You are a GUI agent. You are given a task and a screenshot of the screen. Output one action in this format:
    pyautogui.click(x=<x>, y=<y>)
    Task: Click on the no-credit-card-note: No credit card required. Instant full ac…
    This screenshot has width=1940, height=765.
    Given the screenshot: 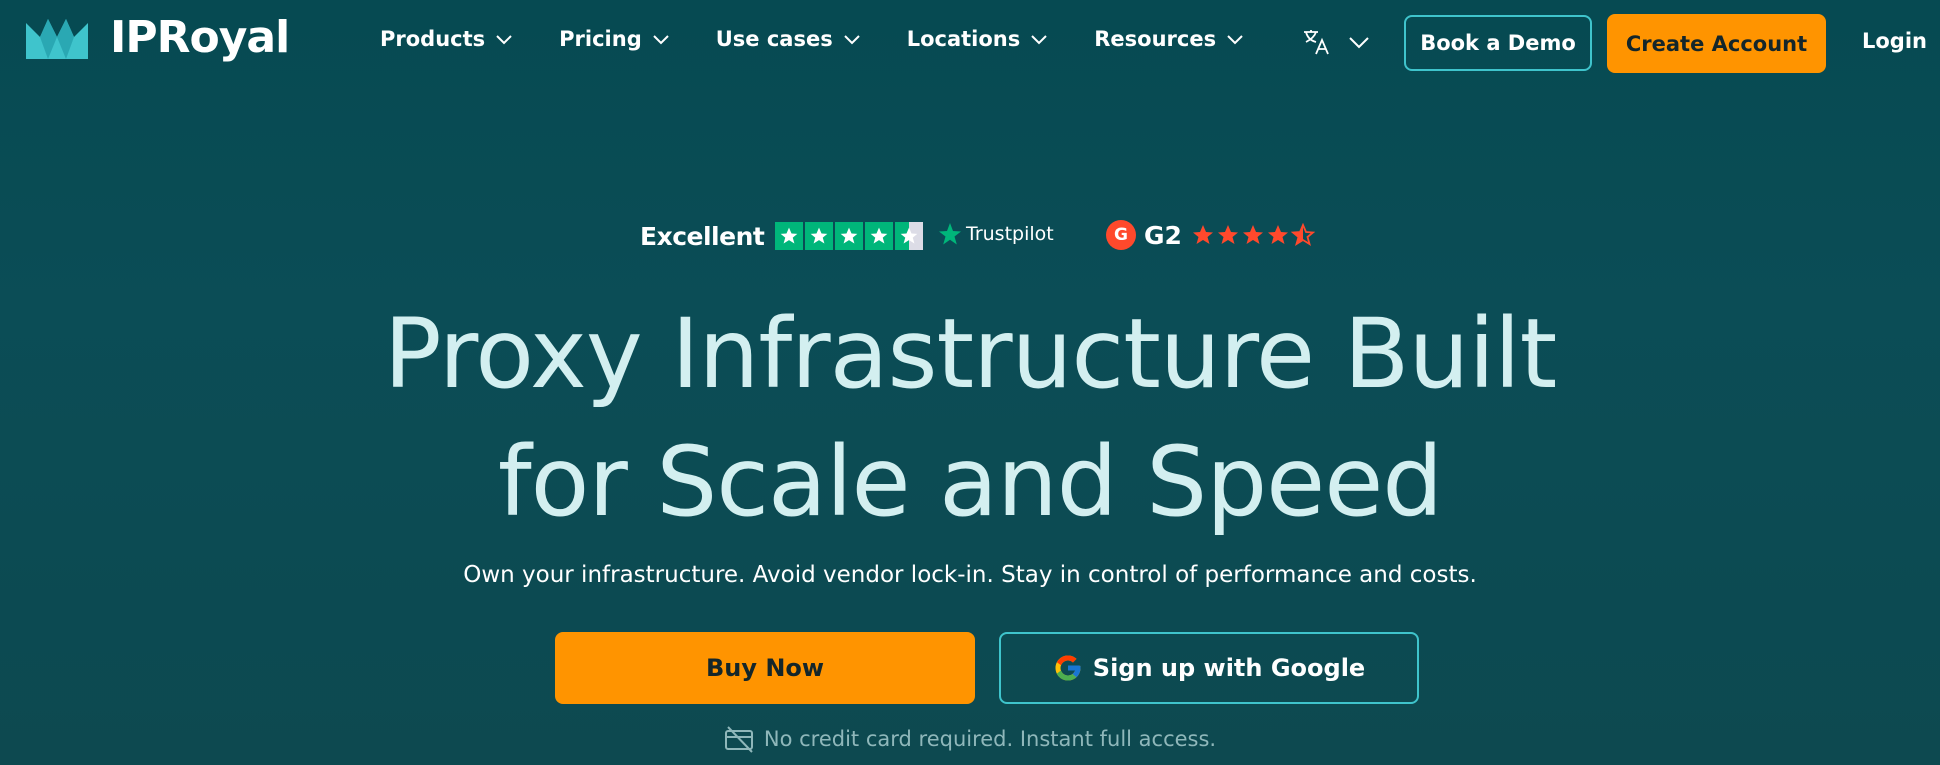 What is the action you would take?
    pyautogui.click(x=970, y=739)
    